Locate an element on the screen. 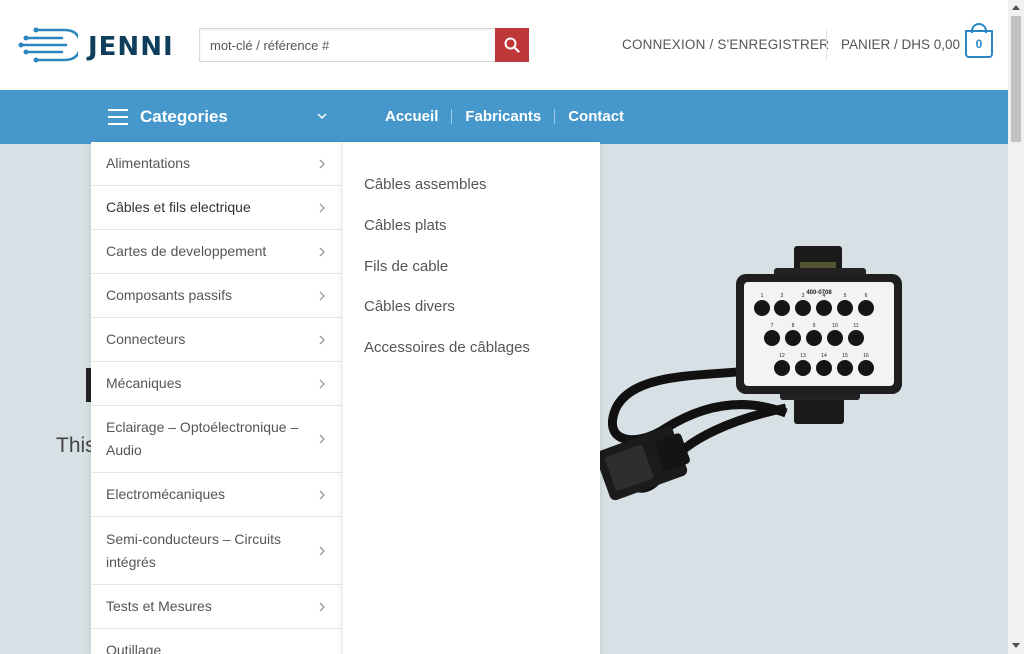  subcategory-link: Câbles assembles is located at coordinates (425, 184).